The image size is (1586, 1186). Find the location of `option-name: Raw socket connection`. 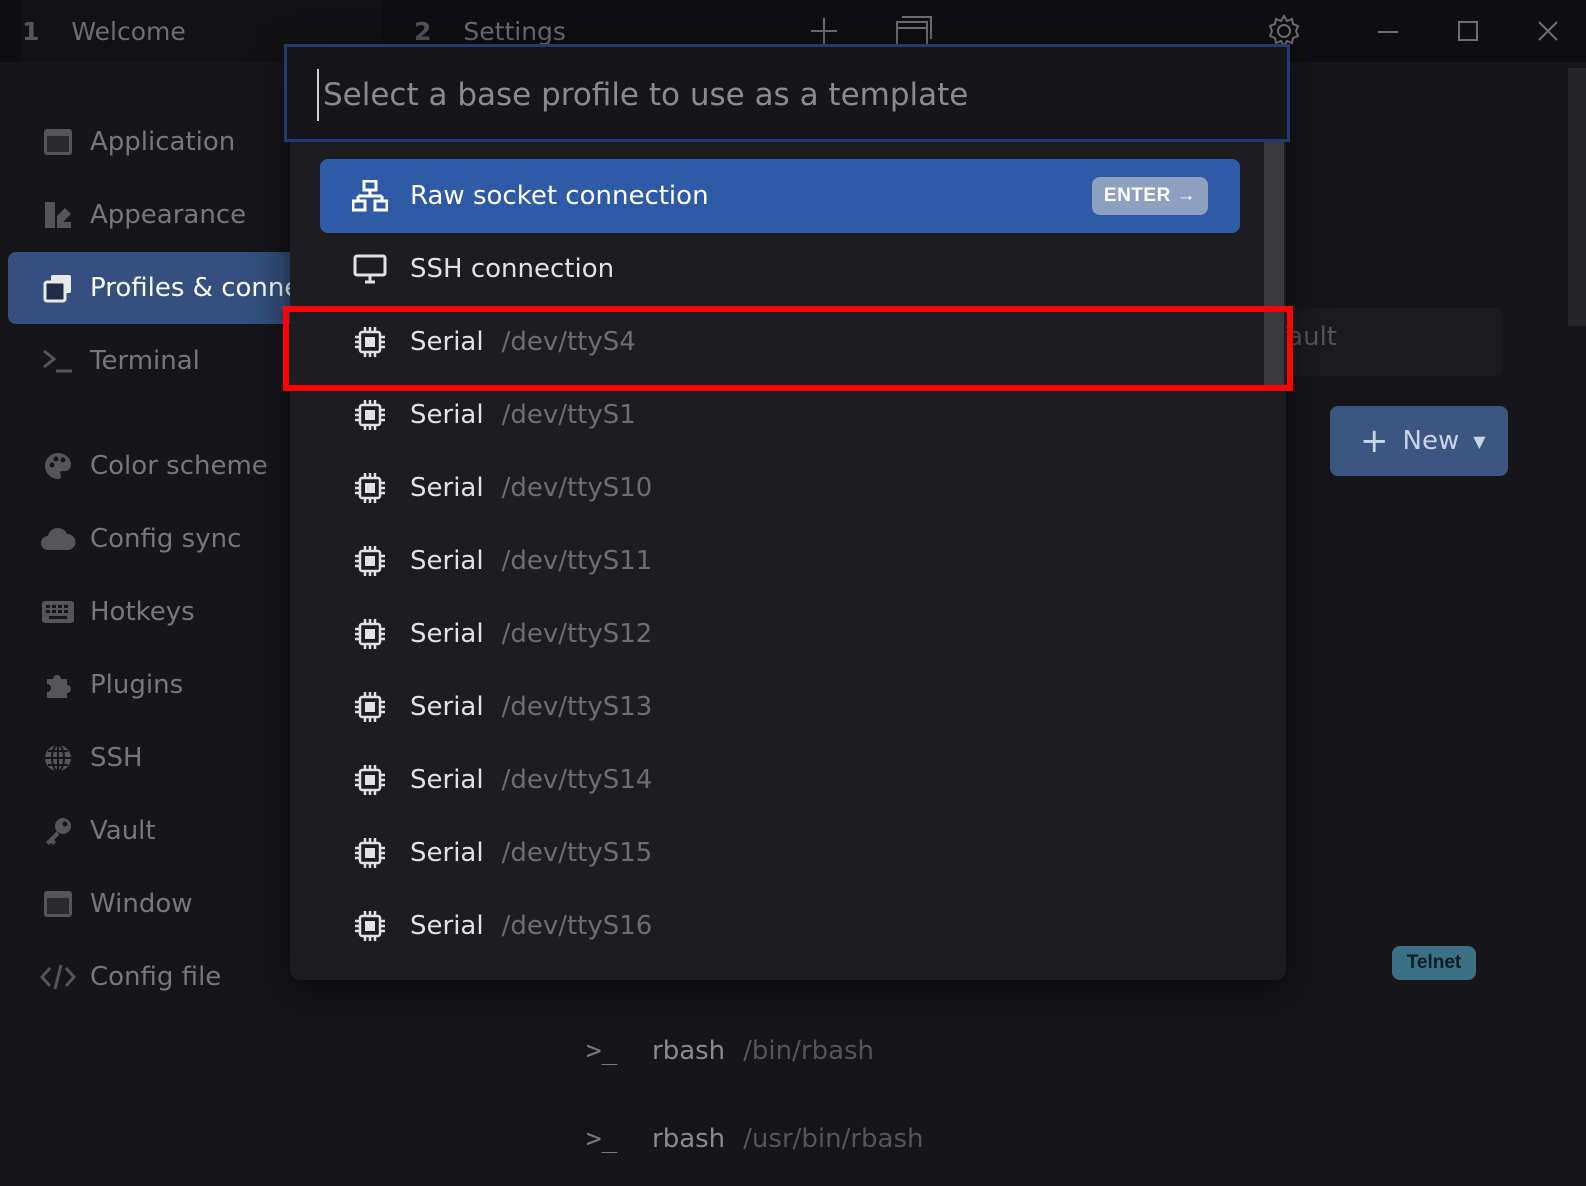

option-name: Raw socket connection is located at coordinates (559, 196).